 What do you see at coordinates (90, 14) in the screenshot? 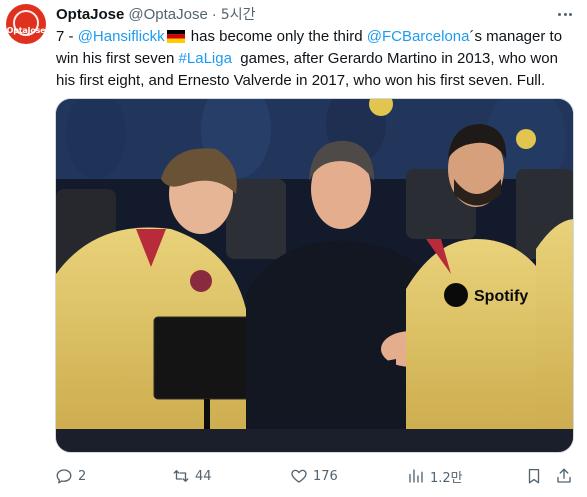
I see `author-name: OptaJose` at bounding box center [90, 14].